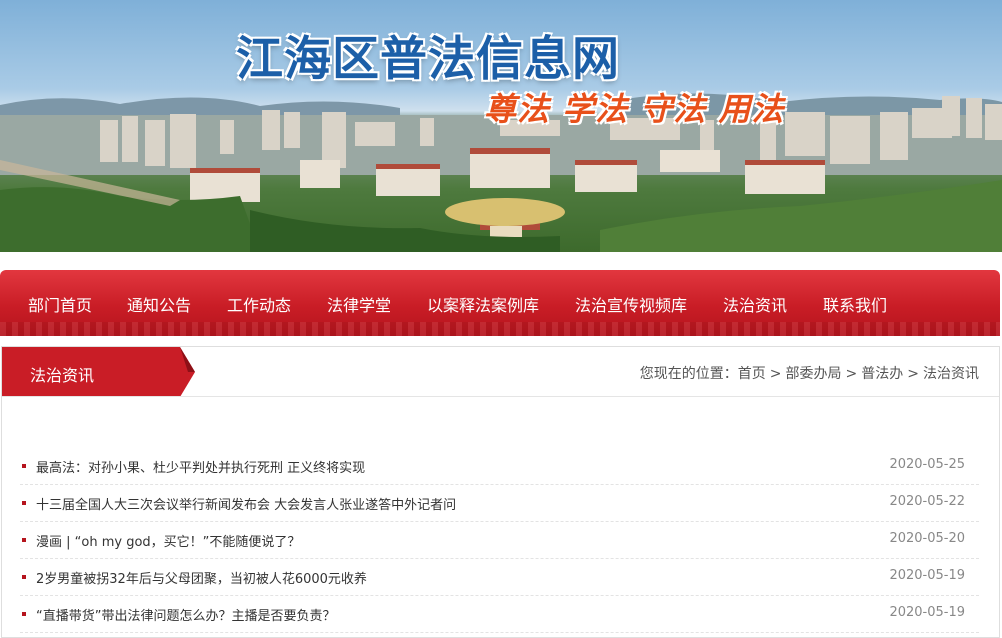  I want to click on nav-item-law-class: 法律学堂, so click(359, 304).